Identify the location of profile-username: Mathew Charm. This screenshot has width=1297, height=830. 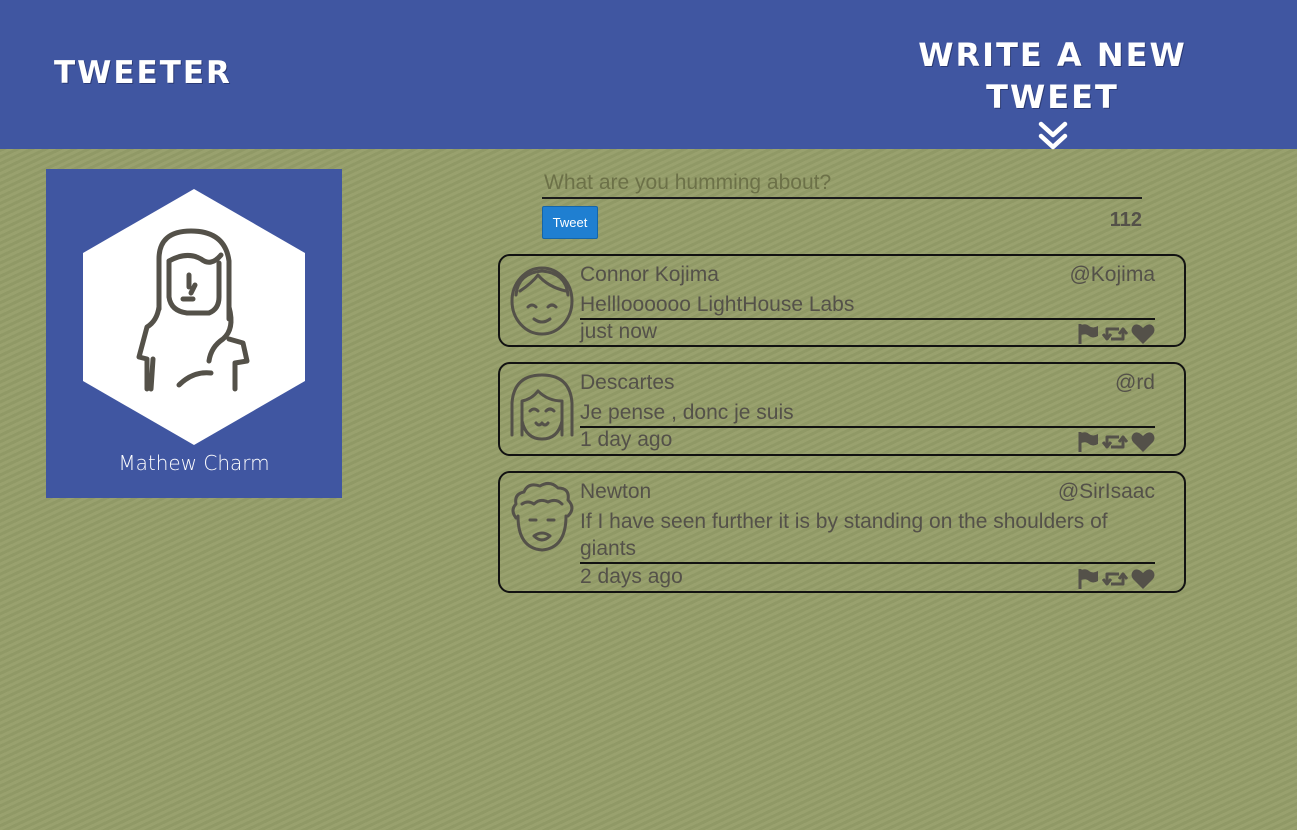
(194, 463).